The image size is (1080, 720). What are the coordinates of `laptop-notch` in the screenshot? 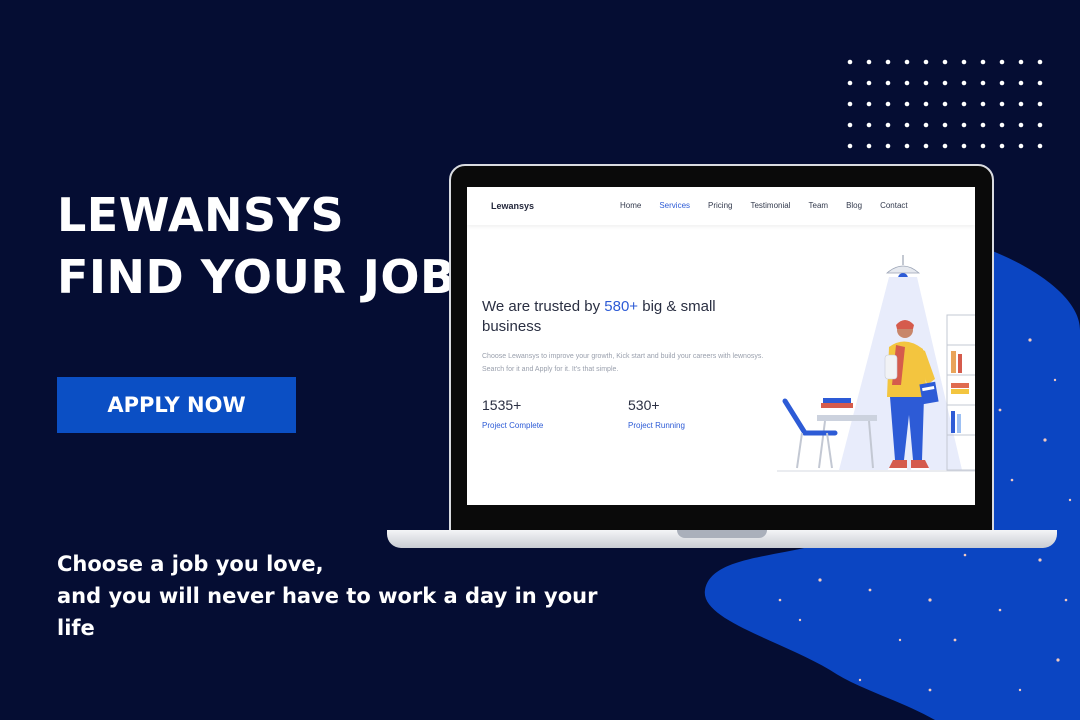 It's located at (722, 534).